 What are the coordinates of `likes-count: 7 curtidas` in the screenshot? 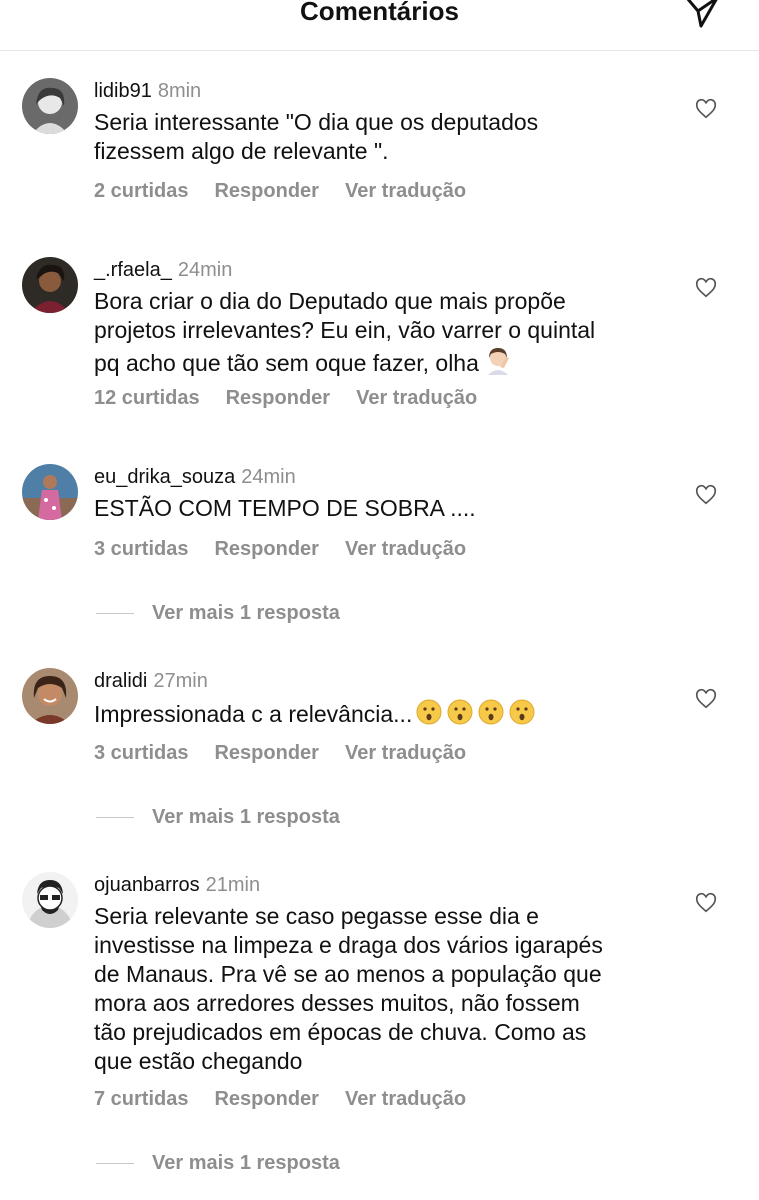 It's located at (141, 1099).